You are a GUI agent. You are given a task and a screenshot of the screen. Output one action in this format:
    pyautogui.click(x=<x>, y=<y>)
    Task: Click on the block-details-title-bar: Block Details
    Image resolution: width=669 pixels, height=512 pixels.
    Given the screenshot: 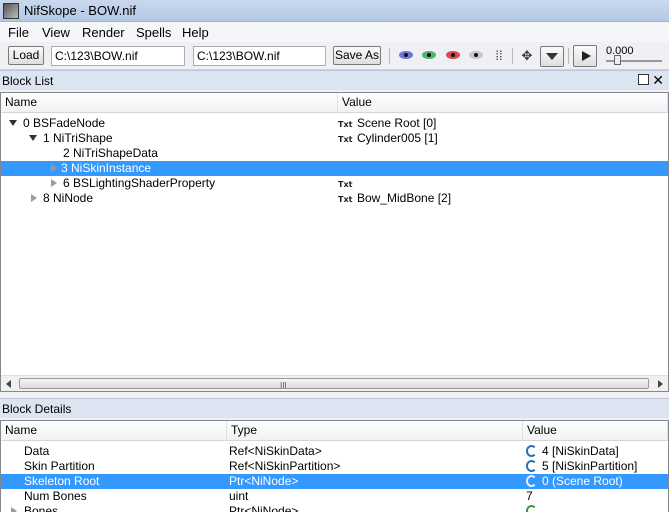 What is the action you would take?
    pyautogui.click(x=334, y=408)
    